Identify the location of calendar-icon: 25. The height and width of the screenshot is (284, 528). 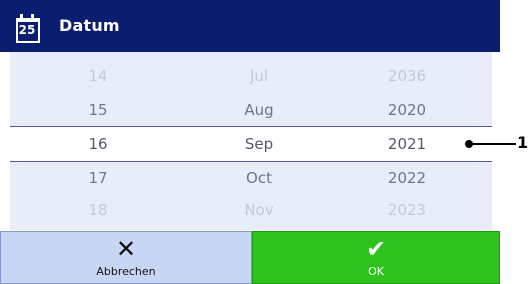
(28, 28).